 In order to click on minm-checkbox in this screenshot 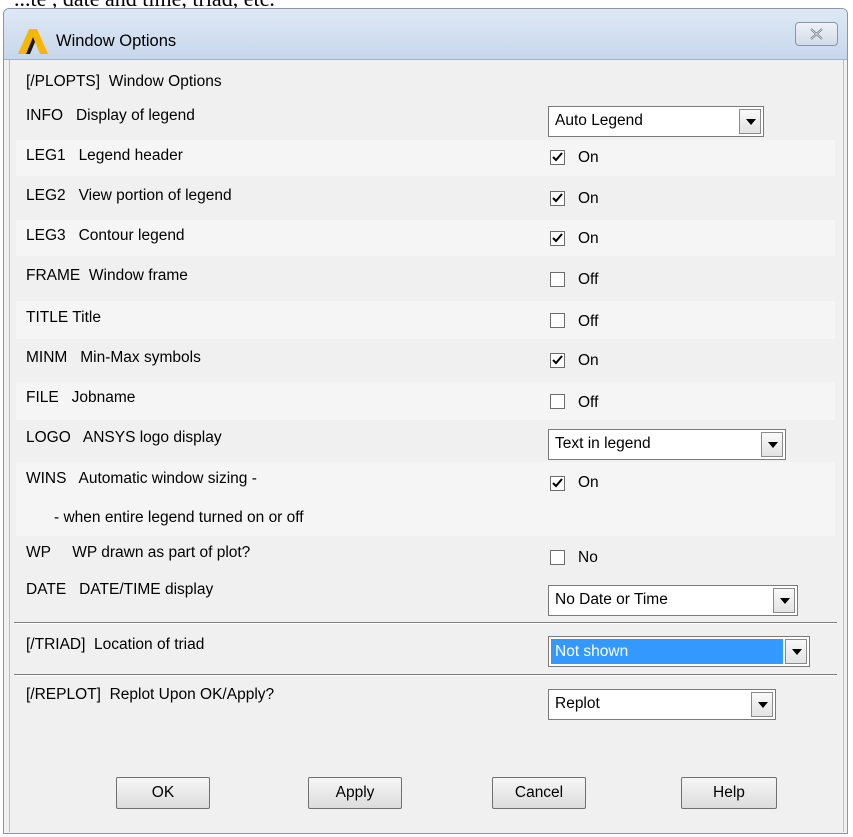, I will do `click(557, 360)`.